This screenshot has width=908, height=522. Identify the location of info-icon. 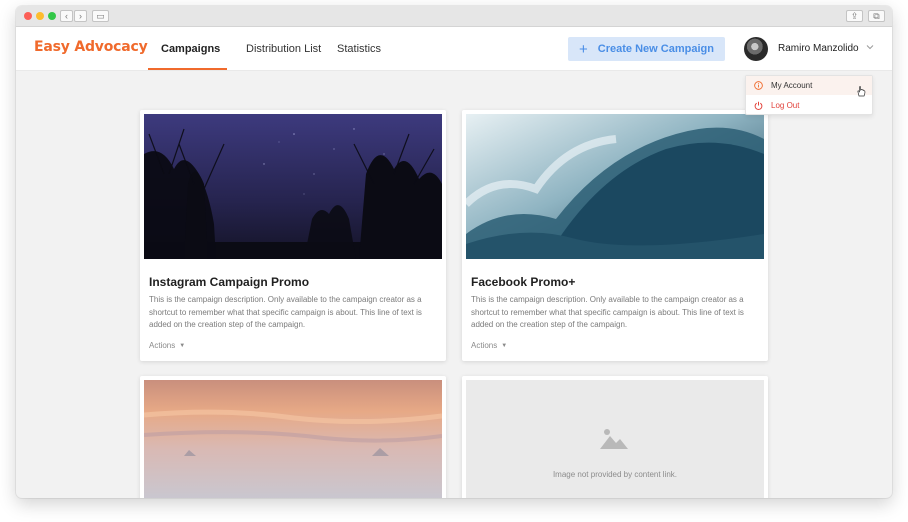
(758, 85).